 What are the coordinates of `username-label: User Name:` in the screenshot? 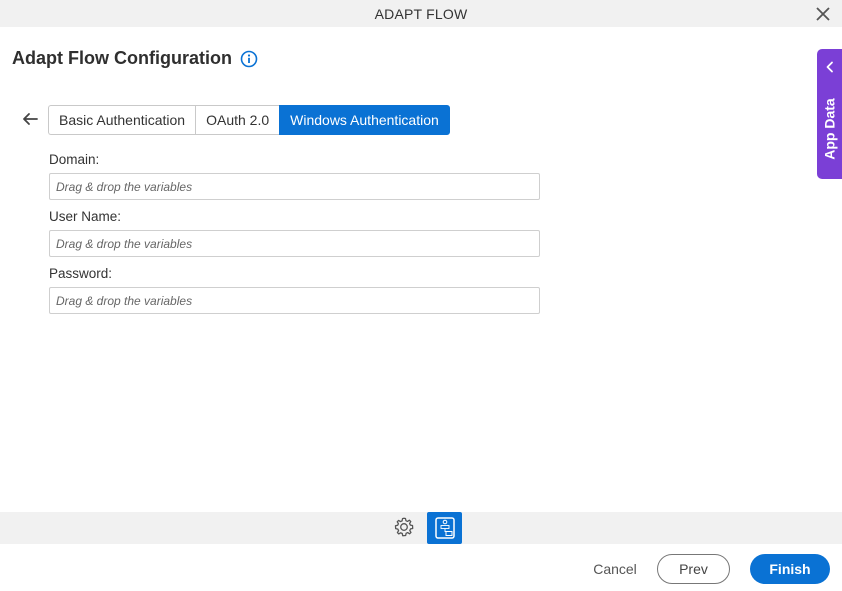 It's located at (85, 216).